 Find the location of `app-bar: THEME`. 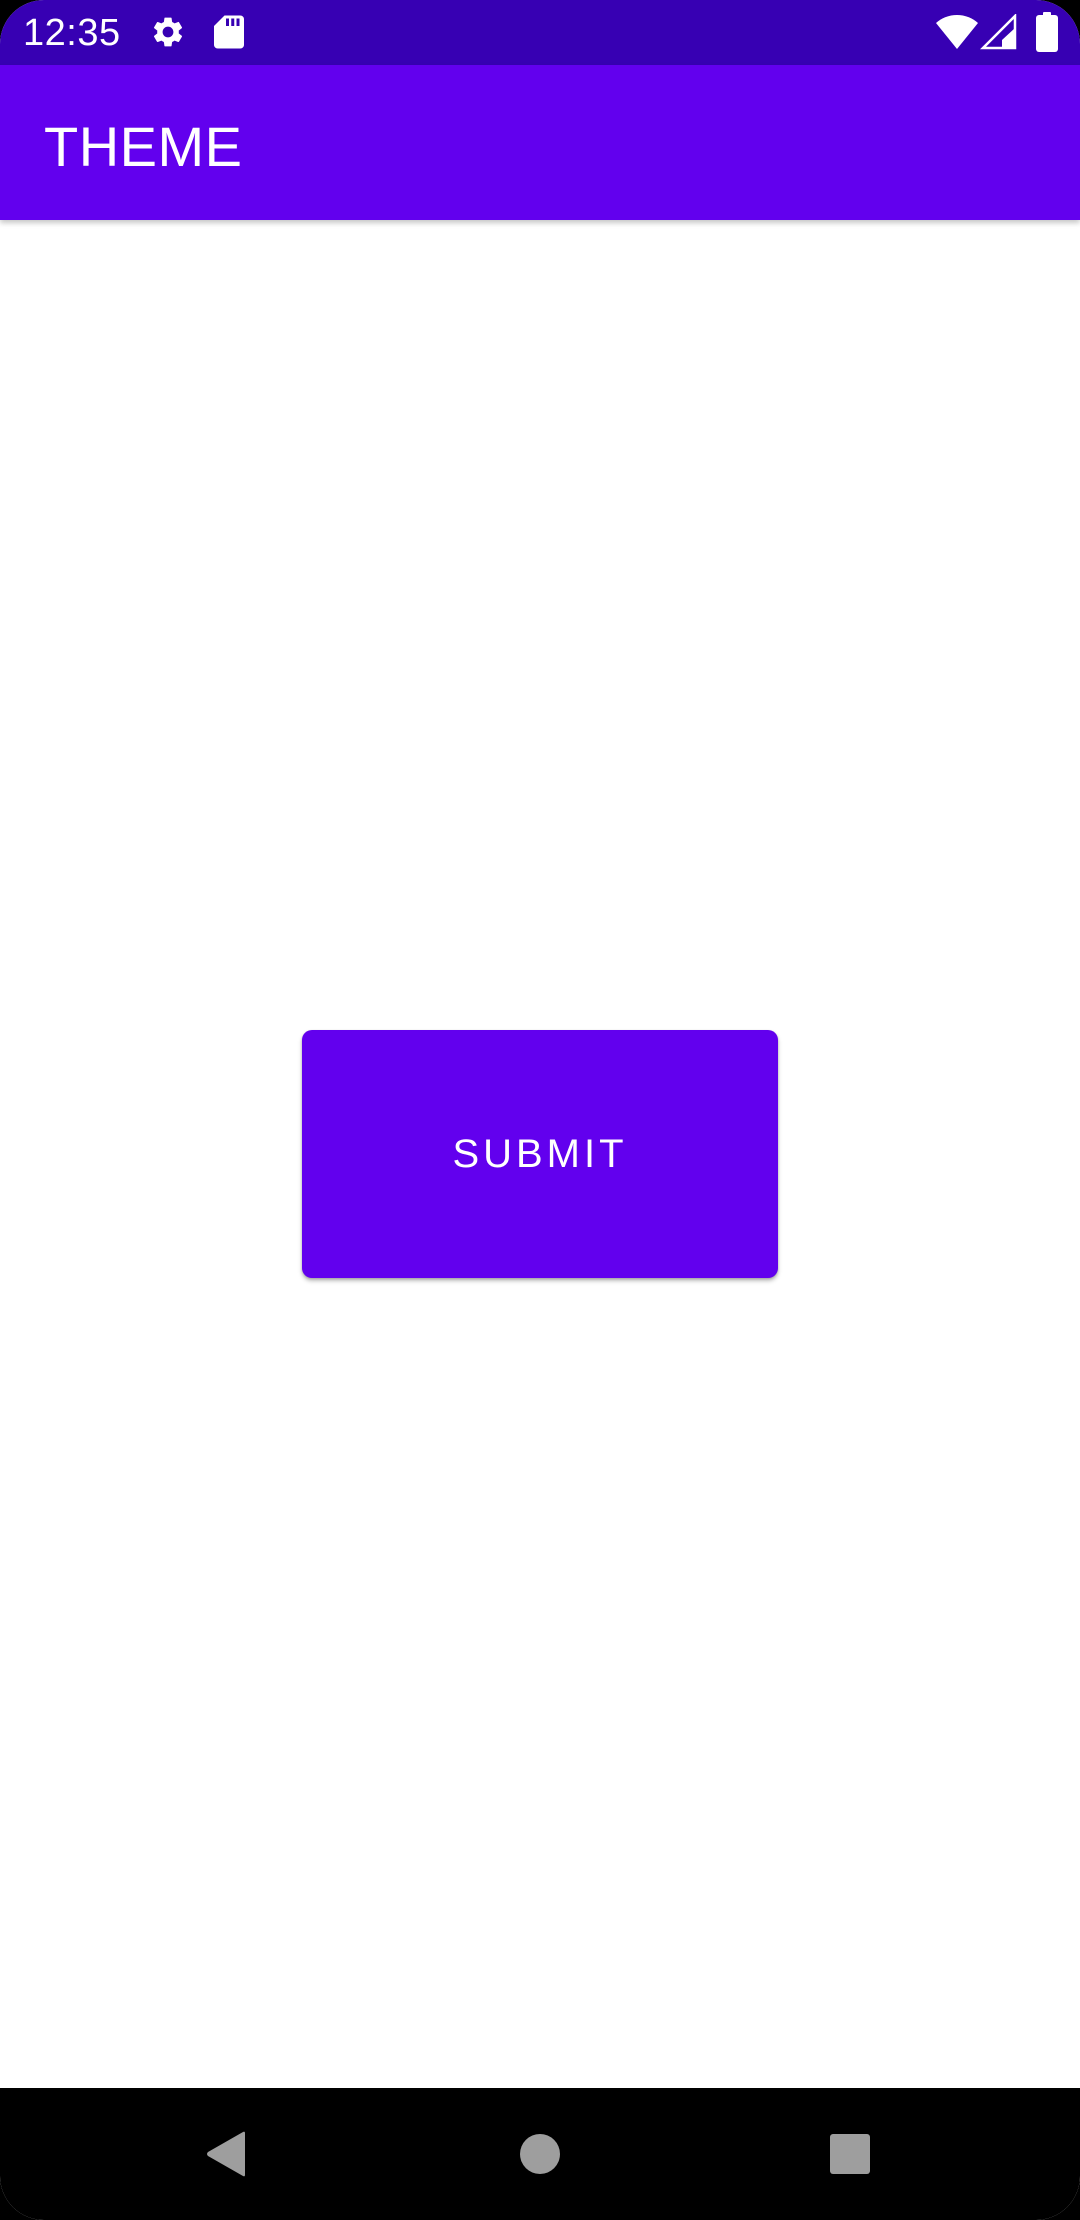

app-bar: THEME is located at coordinates (540, 142).